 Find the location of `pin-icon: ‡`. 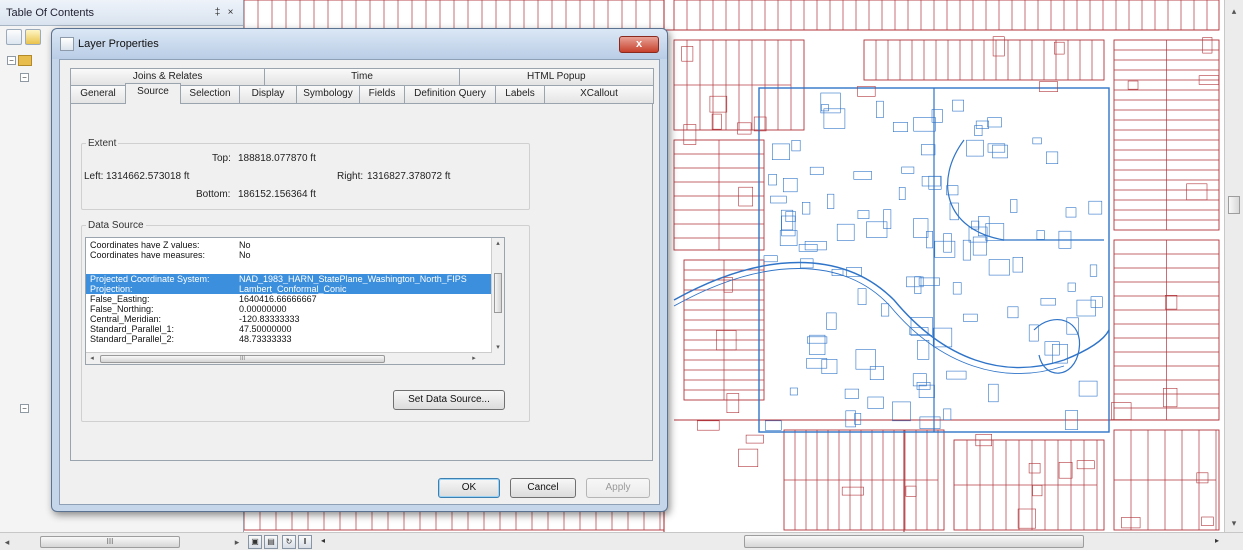

pin-icon: ‡ is located at coordinates (217, 13).